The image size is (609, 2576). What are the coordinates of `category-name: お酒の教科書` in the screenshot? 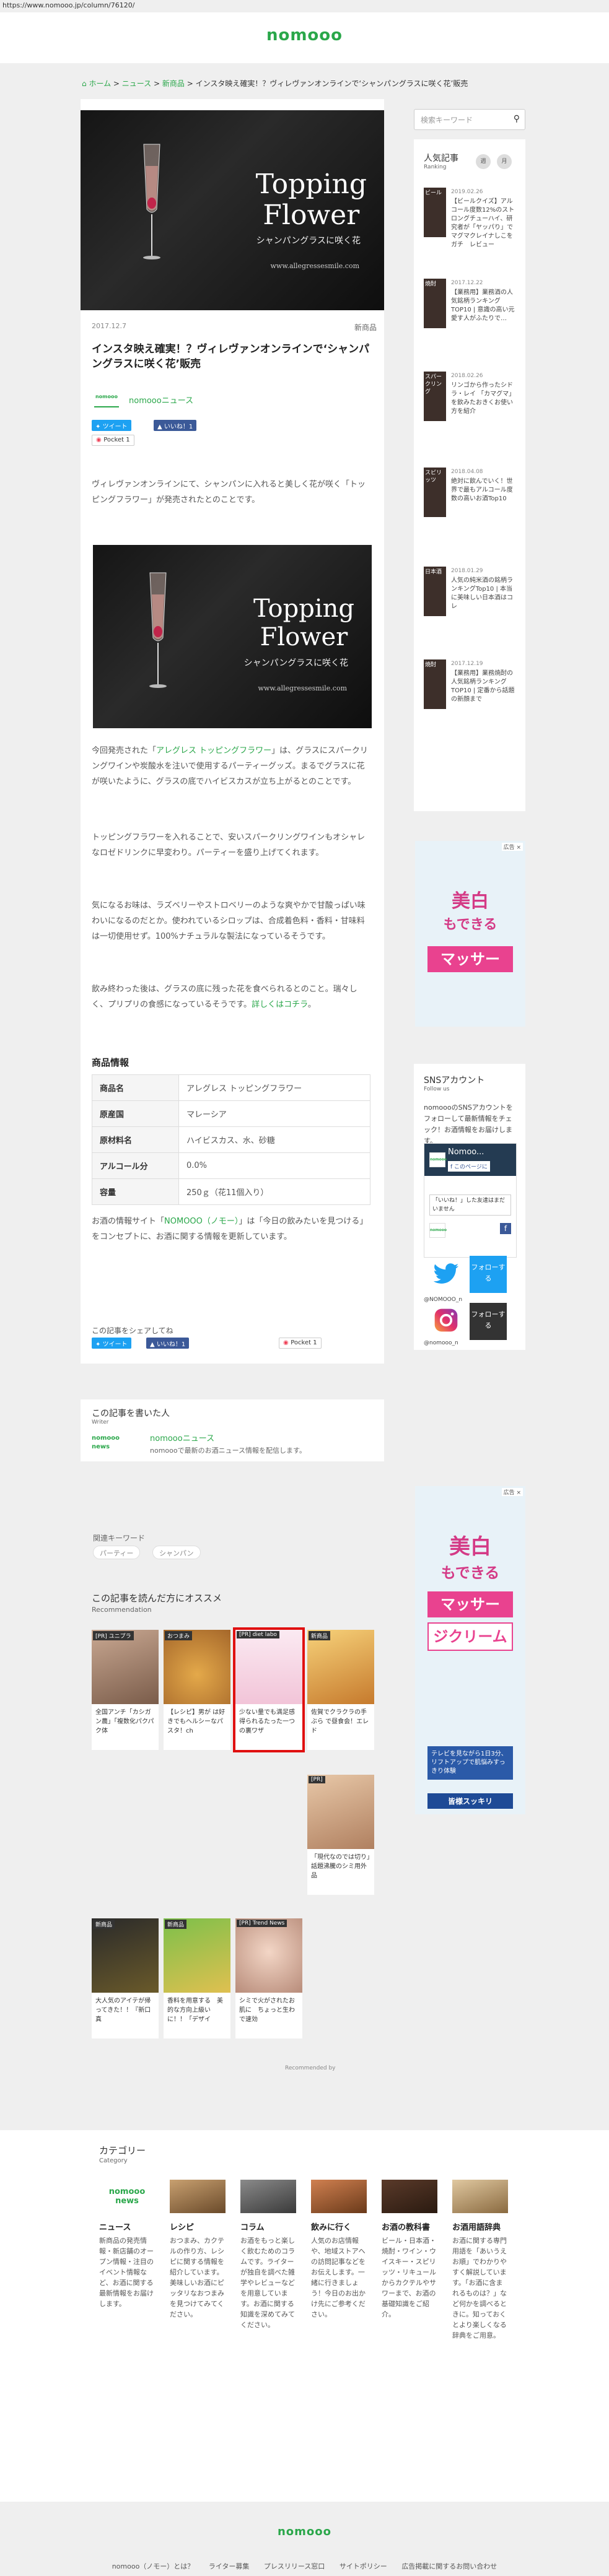 It's located at (406, 2227).